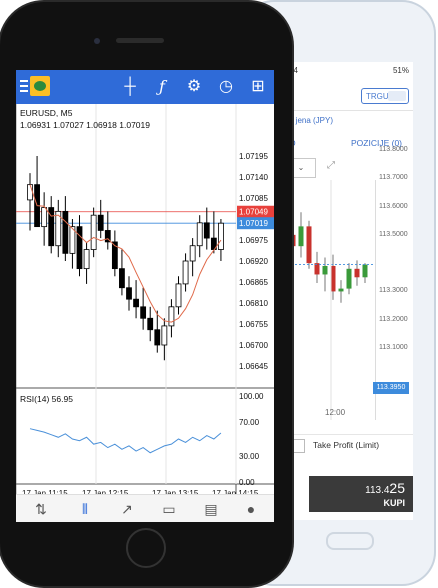  Describe the element at coordinates (226, 87) in the screenshot. I see `timeframe-clock-icon: ◷` at that location.